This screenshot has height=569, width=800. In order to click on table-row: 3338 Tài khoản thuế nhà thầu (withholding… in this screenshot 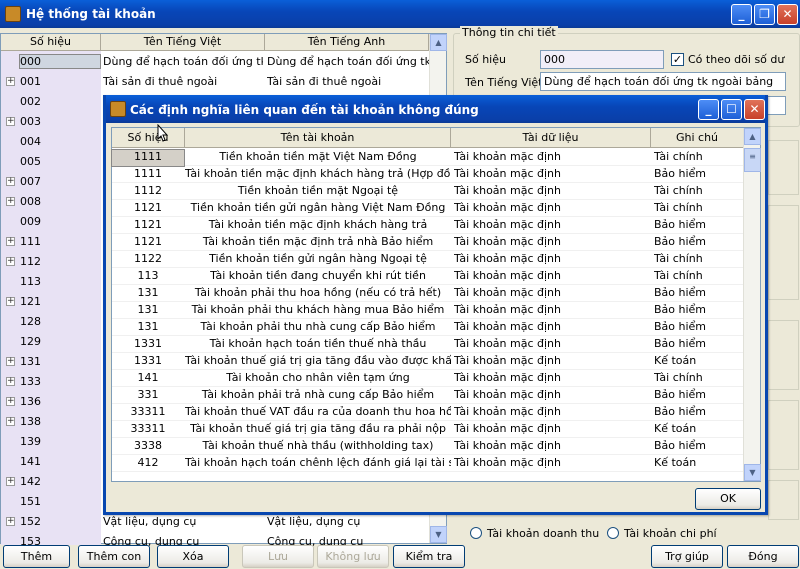, I will do `click(428, 446)`.